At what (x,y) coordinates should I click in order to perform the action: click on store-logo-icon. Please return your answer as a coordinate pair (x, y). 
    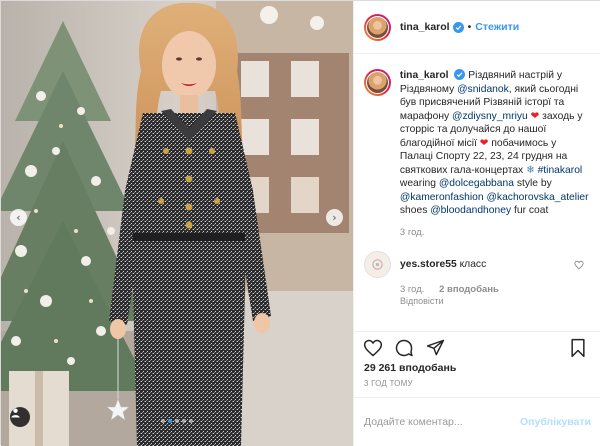
    Looking at the image, I should click on (377, 264).